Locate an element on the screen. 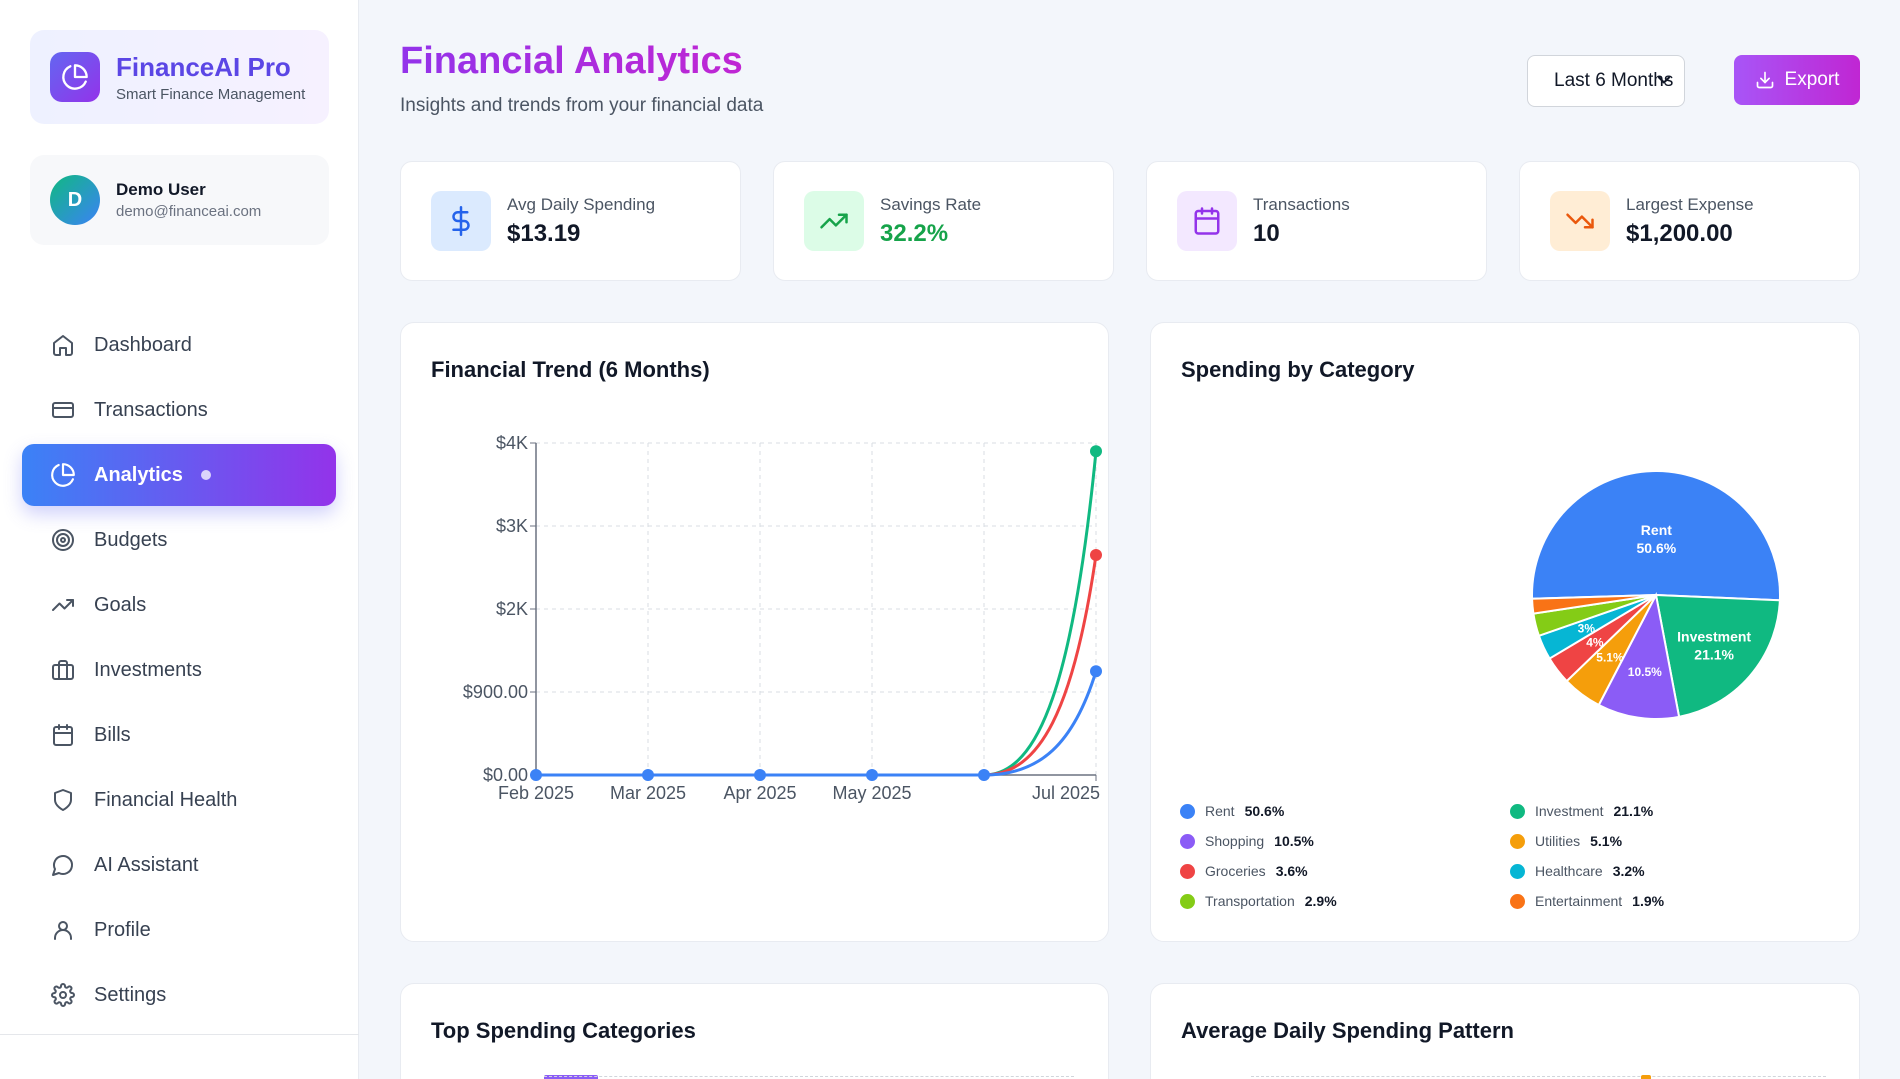 This screenshot has width=1900, height=1079. legend-percent: 10.5% is located at coordinates (1294, 841).